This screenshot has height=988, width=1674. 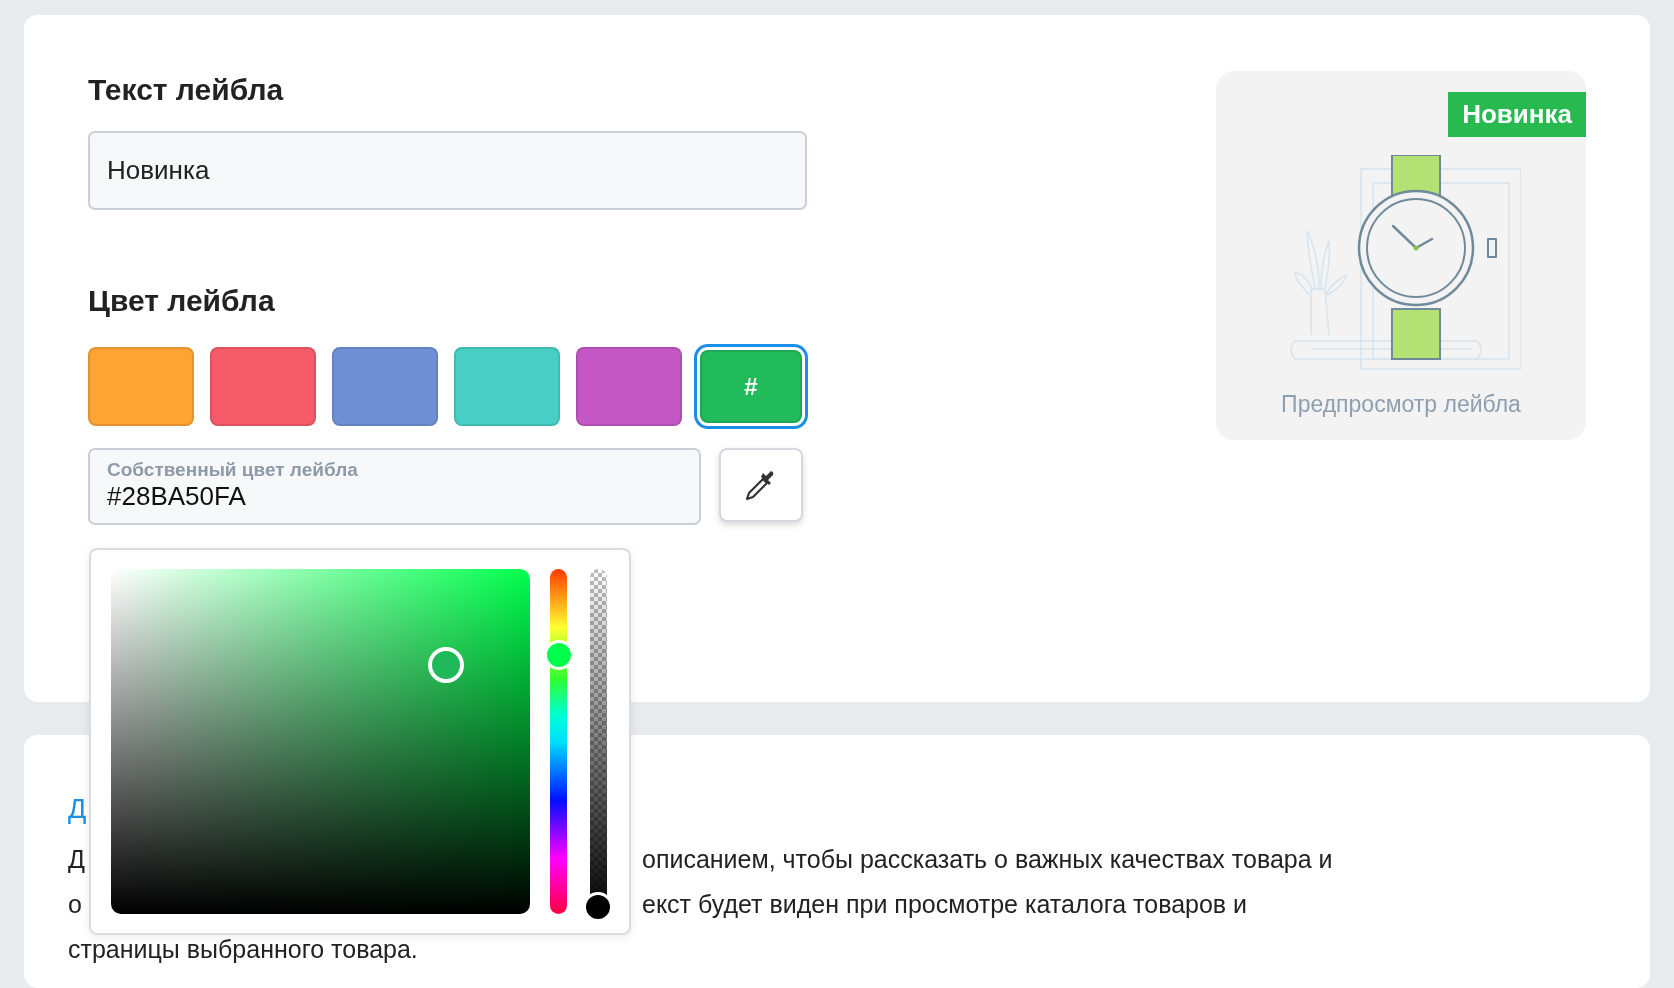 I want to click on description-text: описанием, чтобы рассказать о важных качествах товара и, so click(x=987, y=859).